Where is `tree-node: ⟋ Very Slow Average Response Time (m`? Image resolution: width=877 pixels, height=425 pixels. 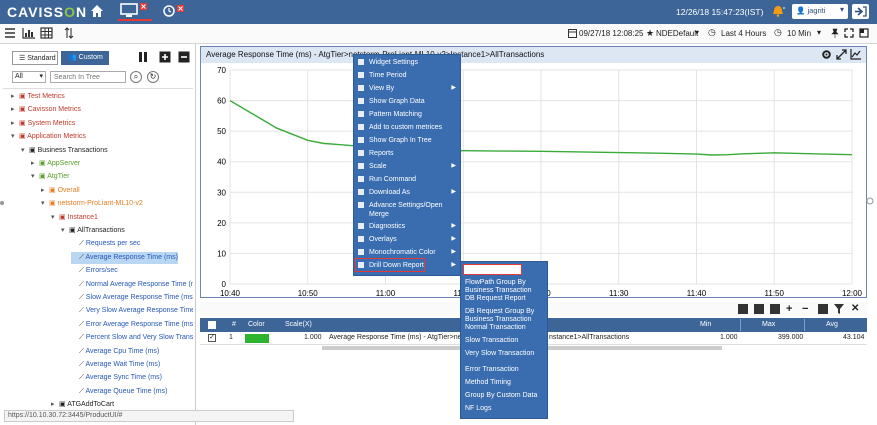 tree-node: ⟋ Very Slow Average Response Time (m is located at coordinates (132, 311).